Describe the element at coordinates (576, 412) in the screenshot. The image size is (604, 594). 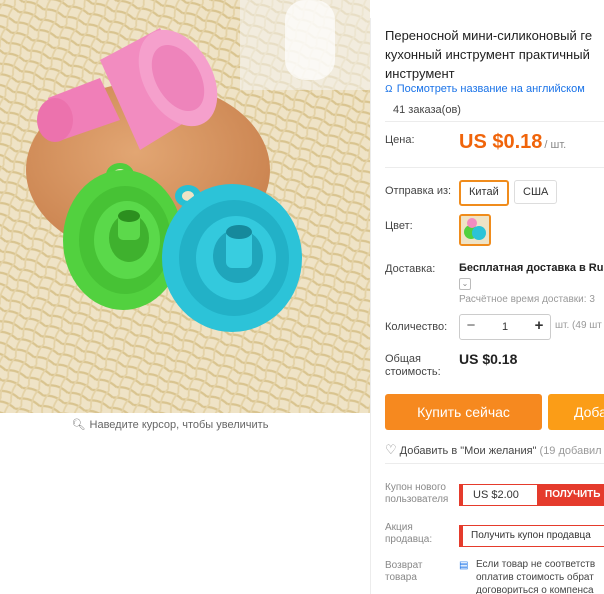
I see `add-to-cart-button: Доба` at that location.